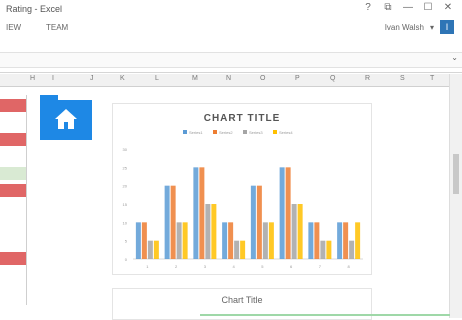  I want to click on y-tick-label: 0, so click(126, 259).